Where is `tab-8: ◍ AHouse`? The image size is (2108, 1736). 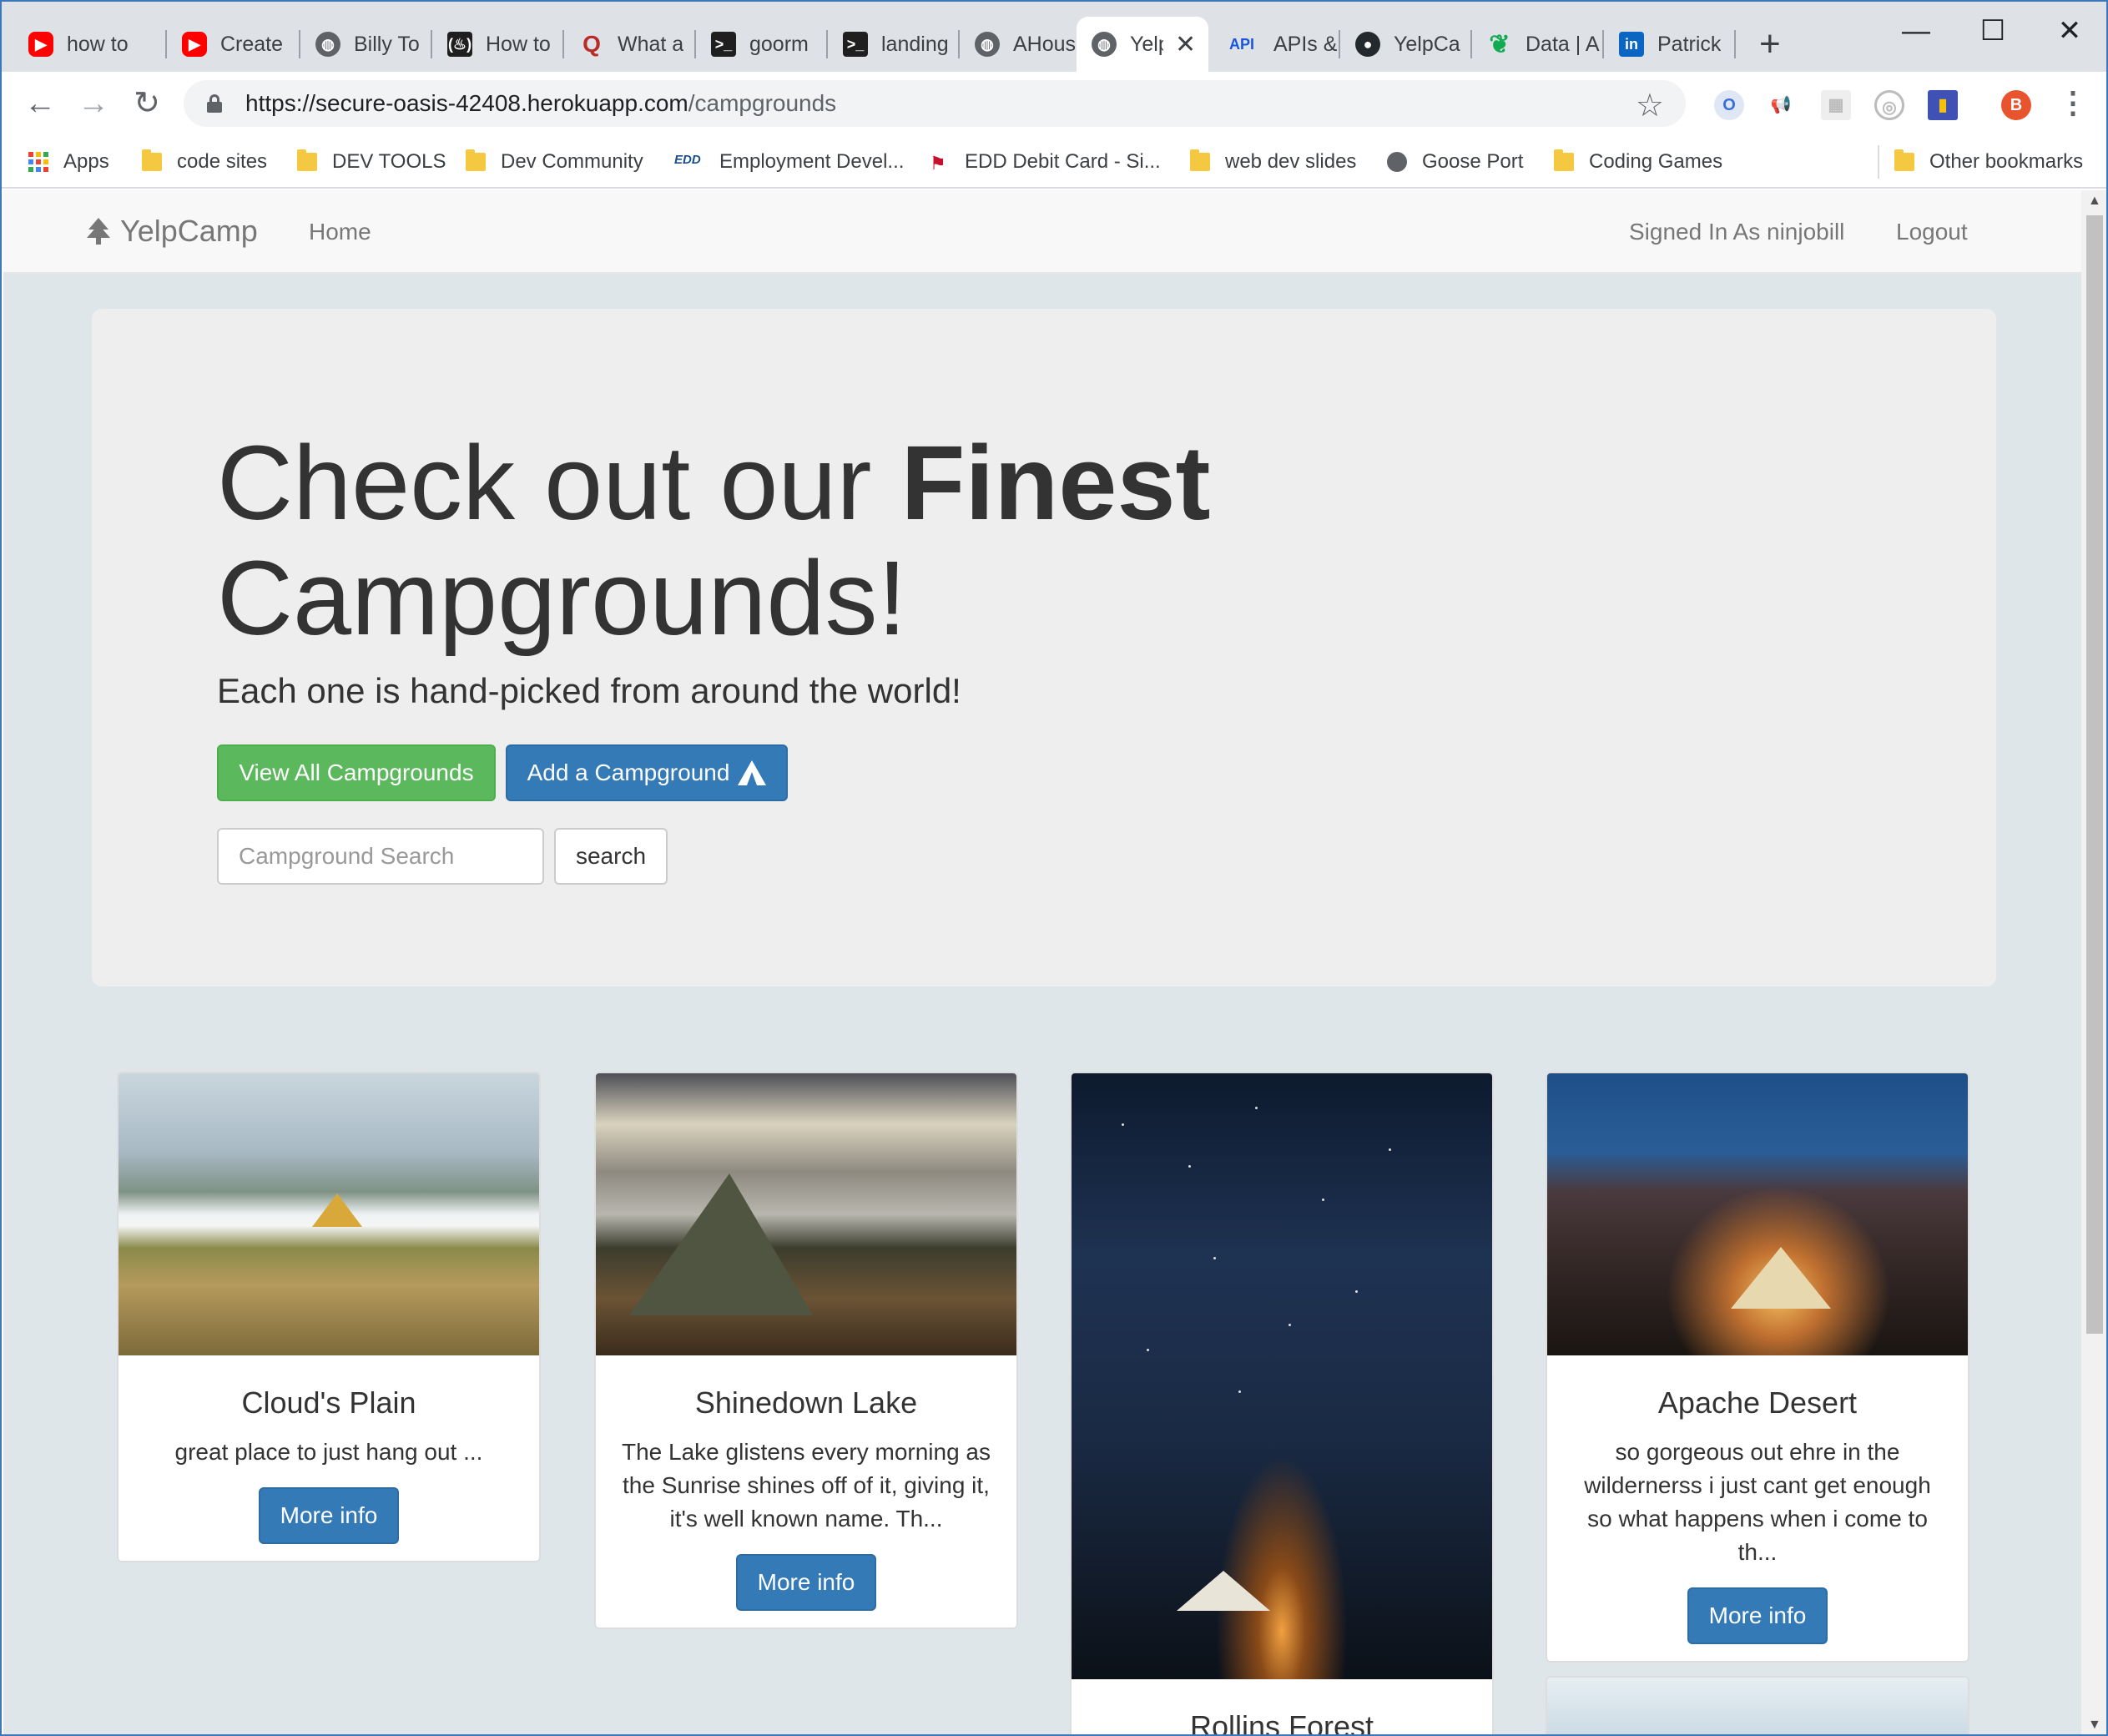 tab-8: ◍ AHouse is located at coordinates (1026, 44).